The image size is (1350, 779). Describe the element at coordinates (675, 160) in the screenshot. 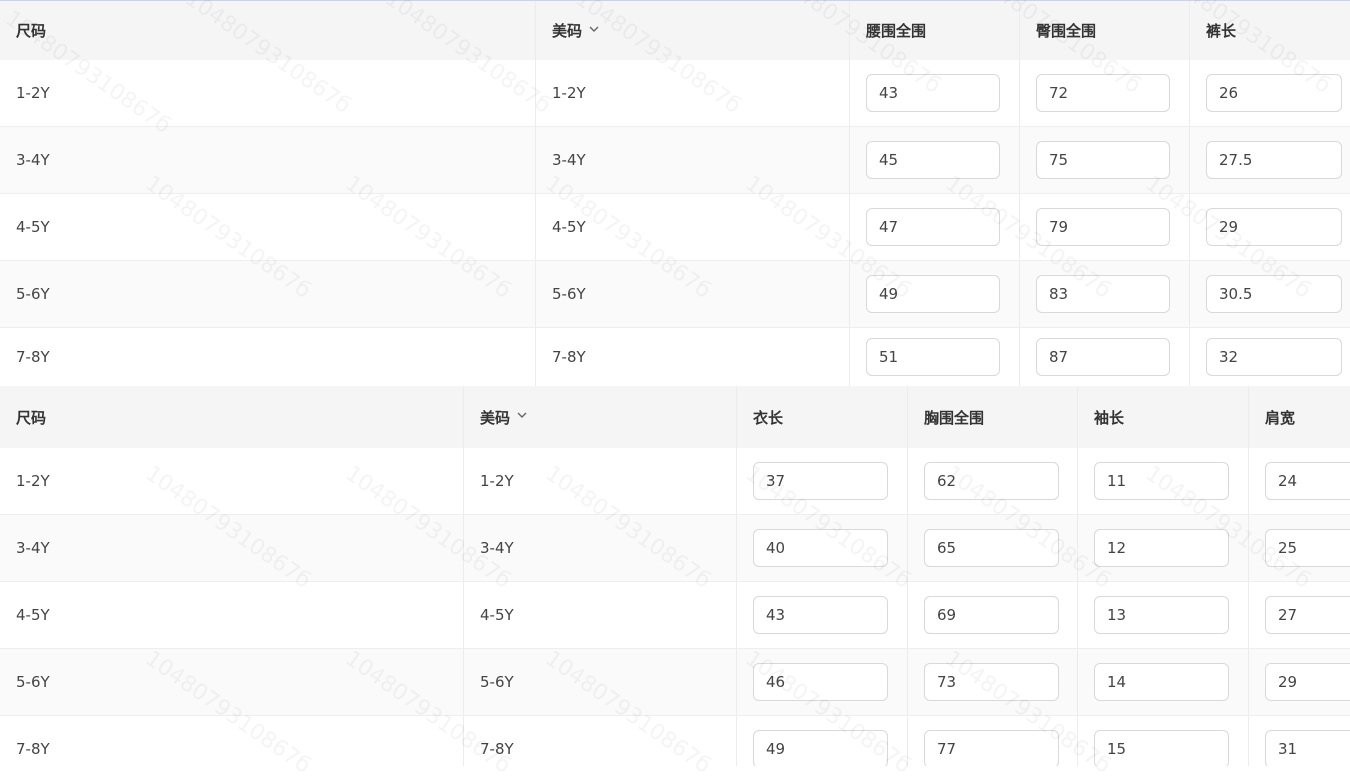

I see `table-row: 3-4Y 3-4Y` at that location.